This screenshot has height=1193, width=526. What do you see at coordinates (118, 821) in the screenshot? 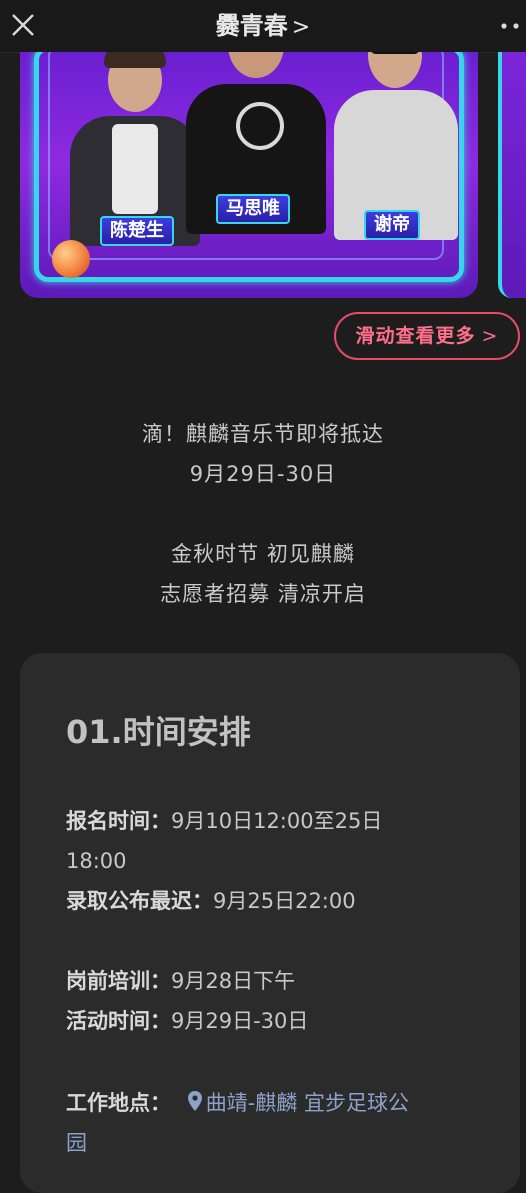
I see `signup-time-label: 报名时间：` at bounding box center [118, 821].